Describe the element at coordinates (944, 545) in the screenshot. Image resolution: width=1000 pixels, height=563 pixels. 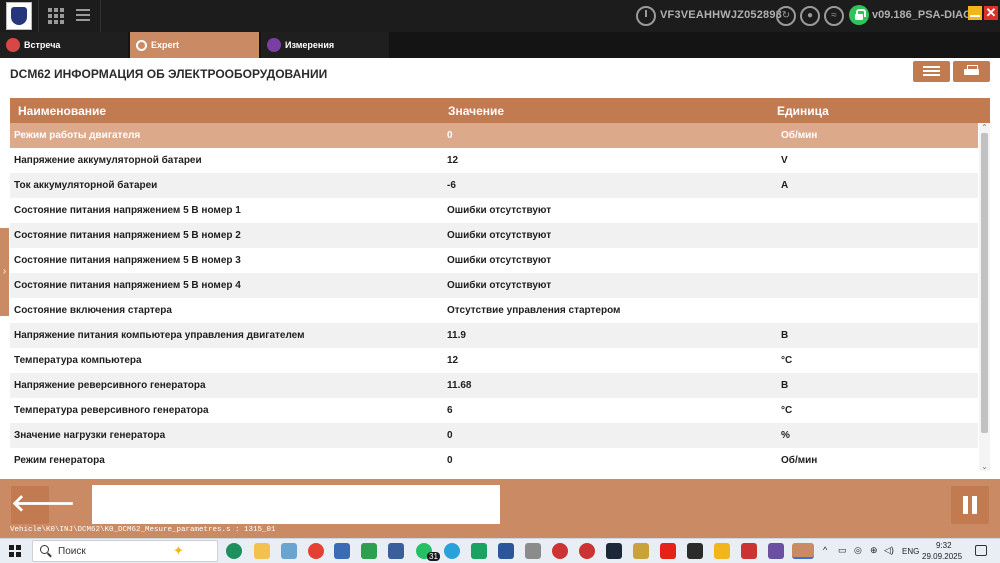
I see `clock-time: 9:32` at that location.